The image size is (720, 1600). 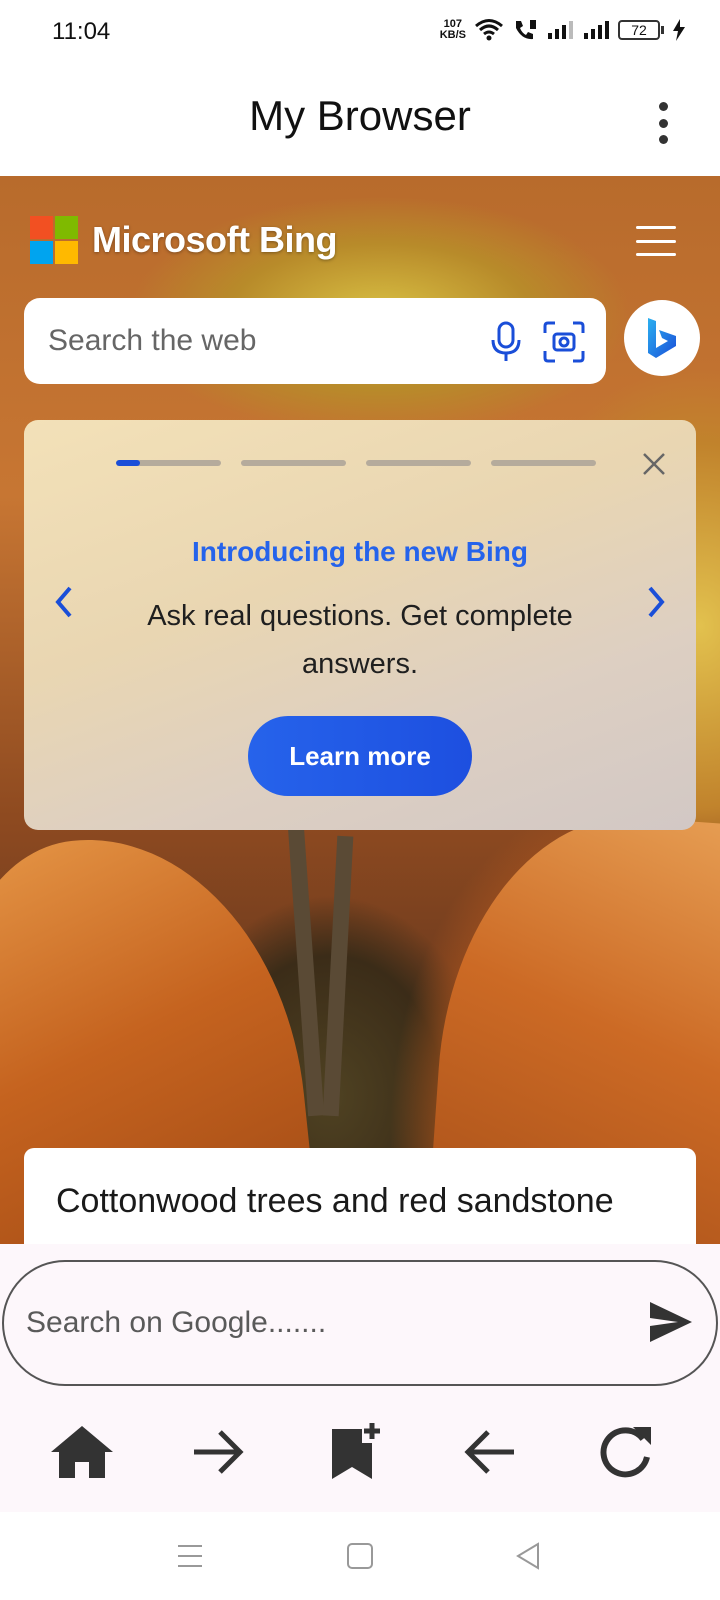 I want to click on back-triangle-icon, so click(x=528, y=1556).